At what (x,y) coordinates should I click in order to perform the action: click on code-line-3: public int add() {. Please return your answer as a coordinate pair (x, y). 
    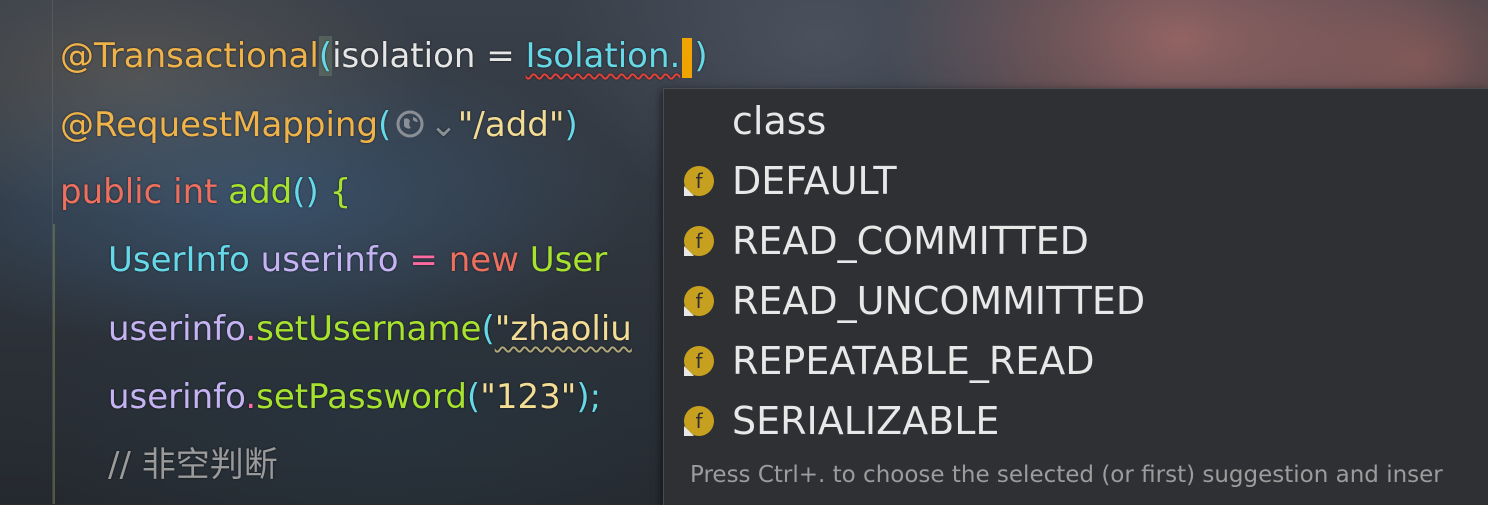
    Looking at the image, I should click on (205, 192).